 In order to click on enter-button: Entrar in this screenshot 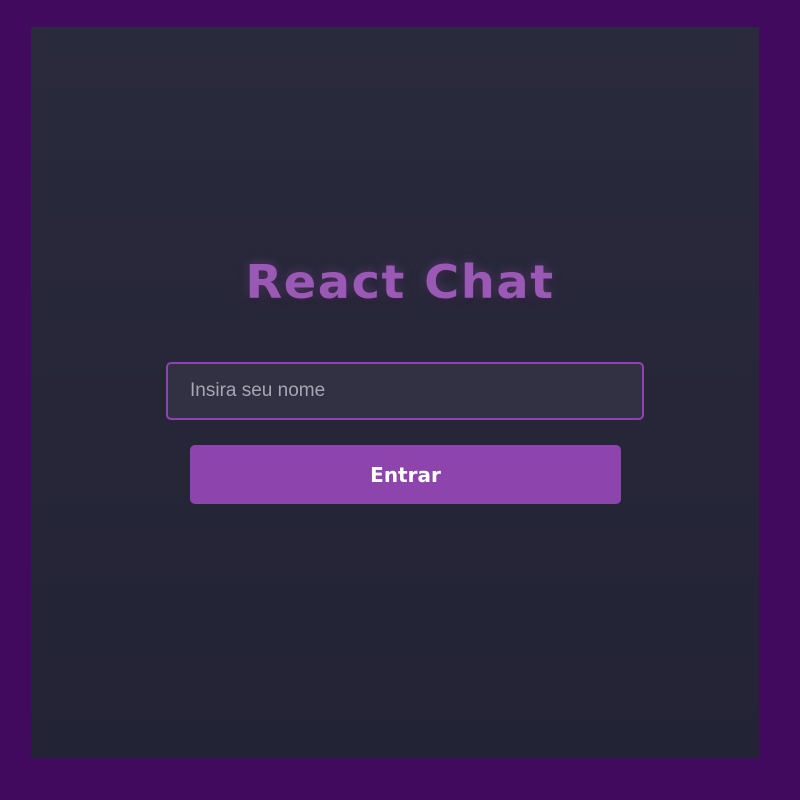, I will do `click(405, 474)`.